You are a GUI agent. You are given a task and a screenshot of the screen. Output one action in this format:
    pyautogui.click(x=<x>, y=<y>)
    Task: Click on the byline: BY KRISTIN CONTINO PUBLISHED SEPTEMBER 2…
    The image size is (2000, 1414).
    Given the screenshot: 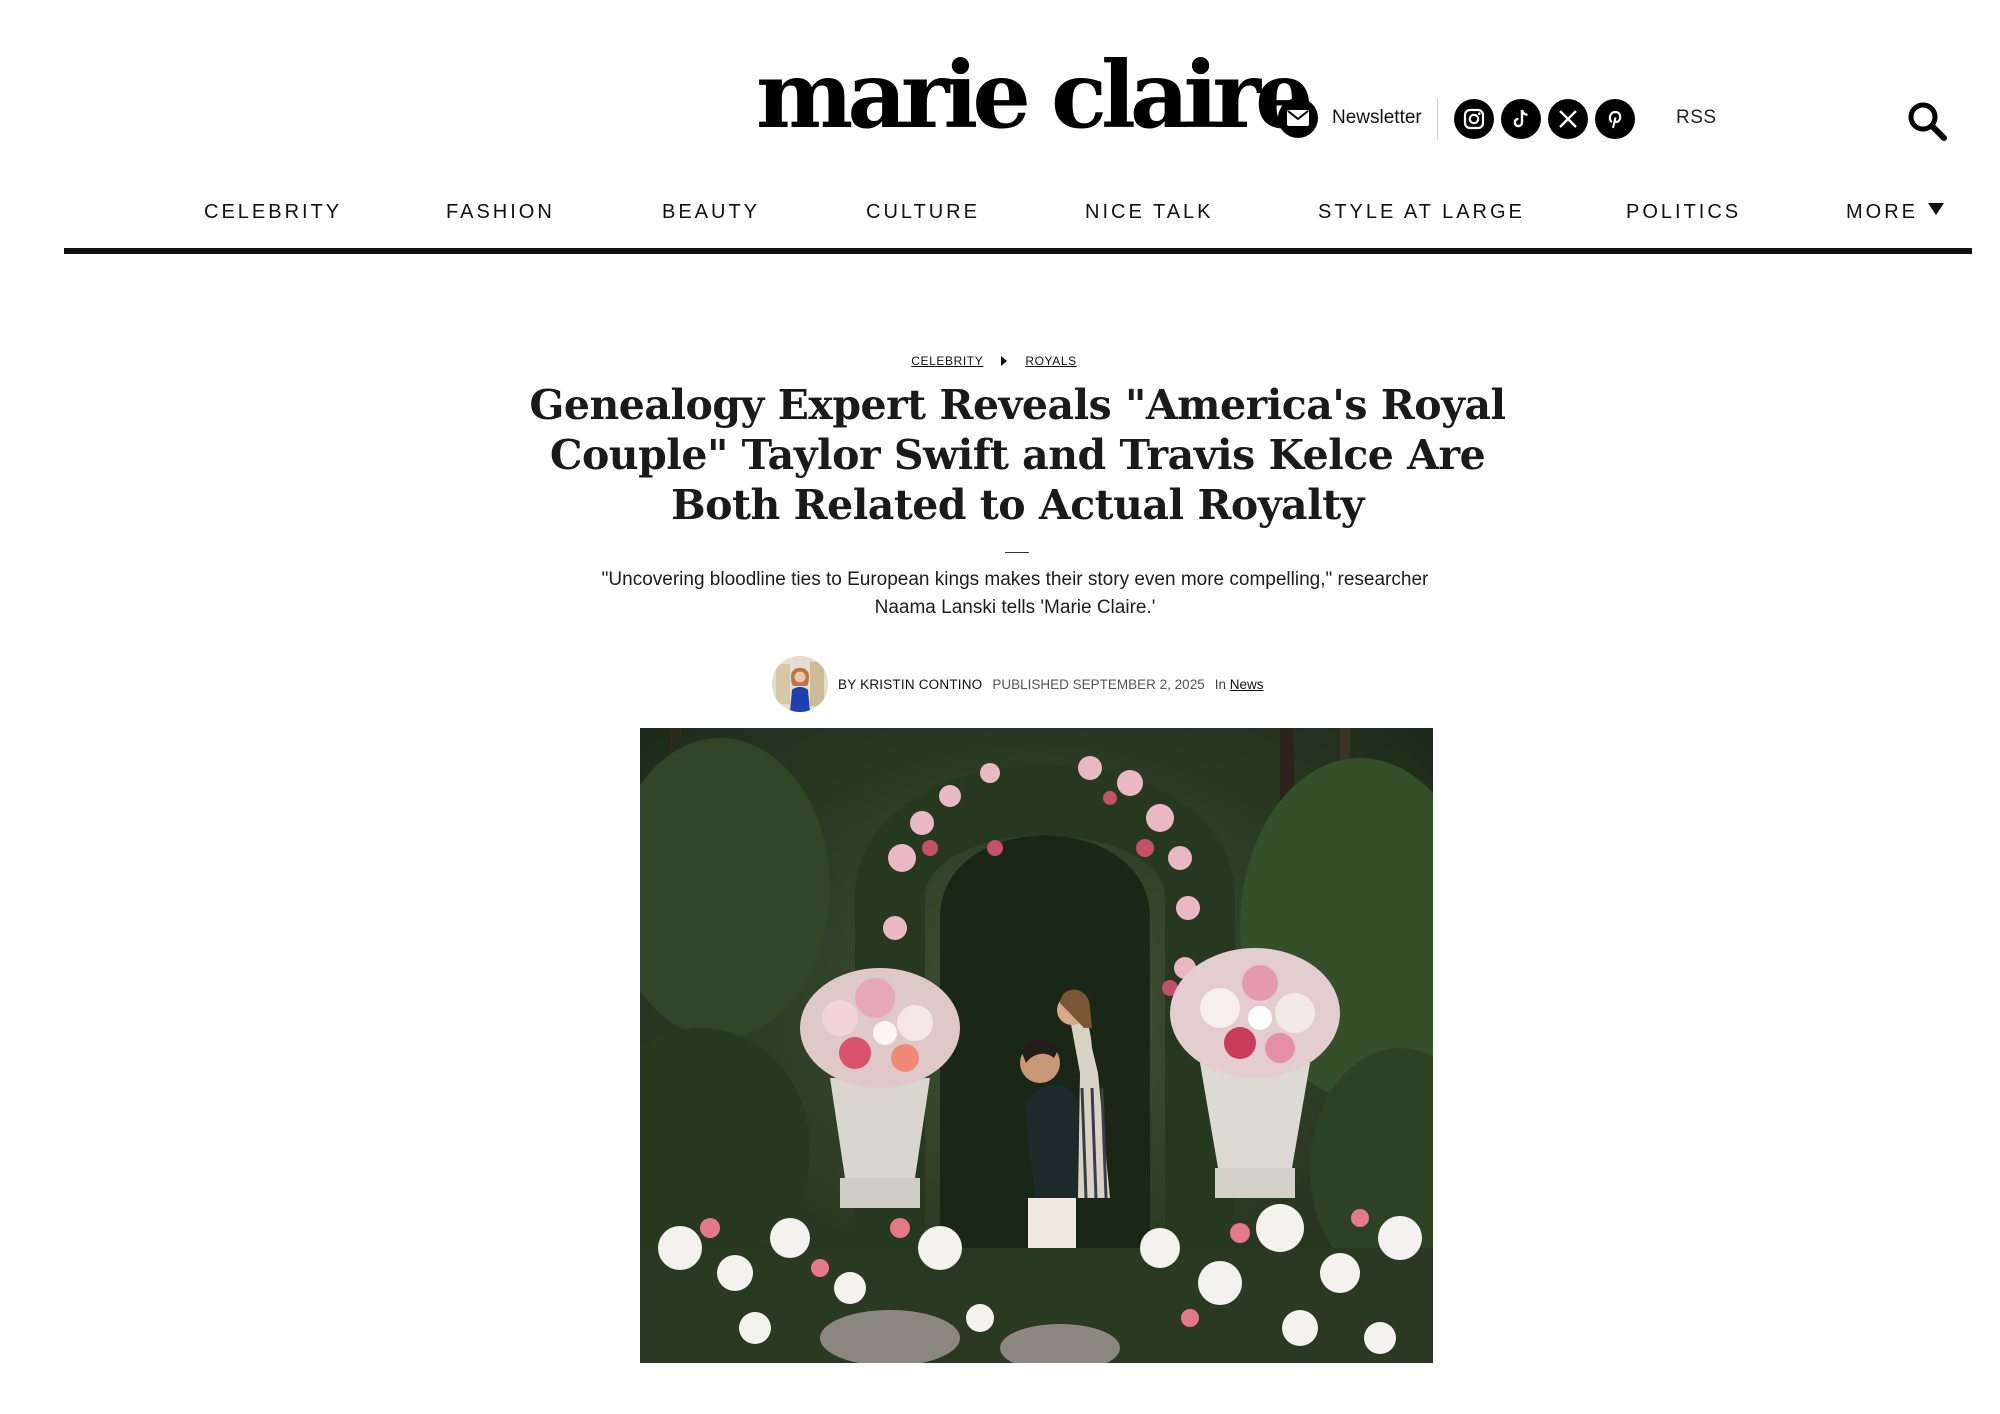 What is the action you would take?
    pyautogui.click(x=1018, y=684)
    